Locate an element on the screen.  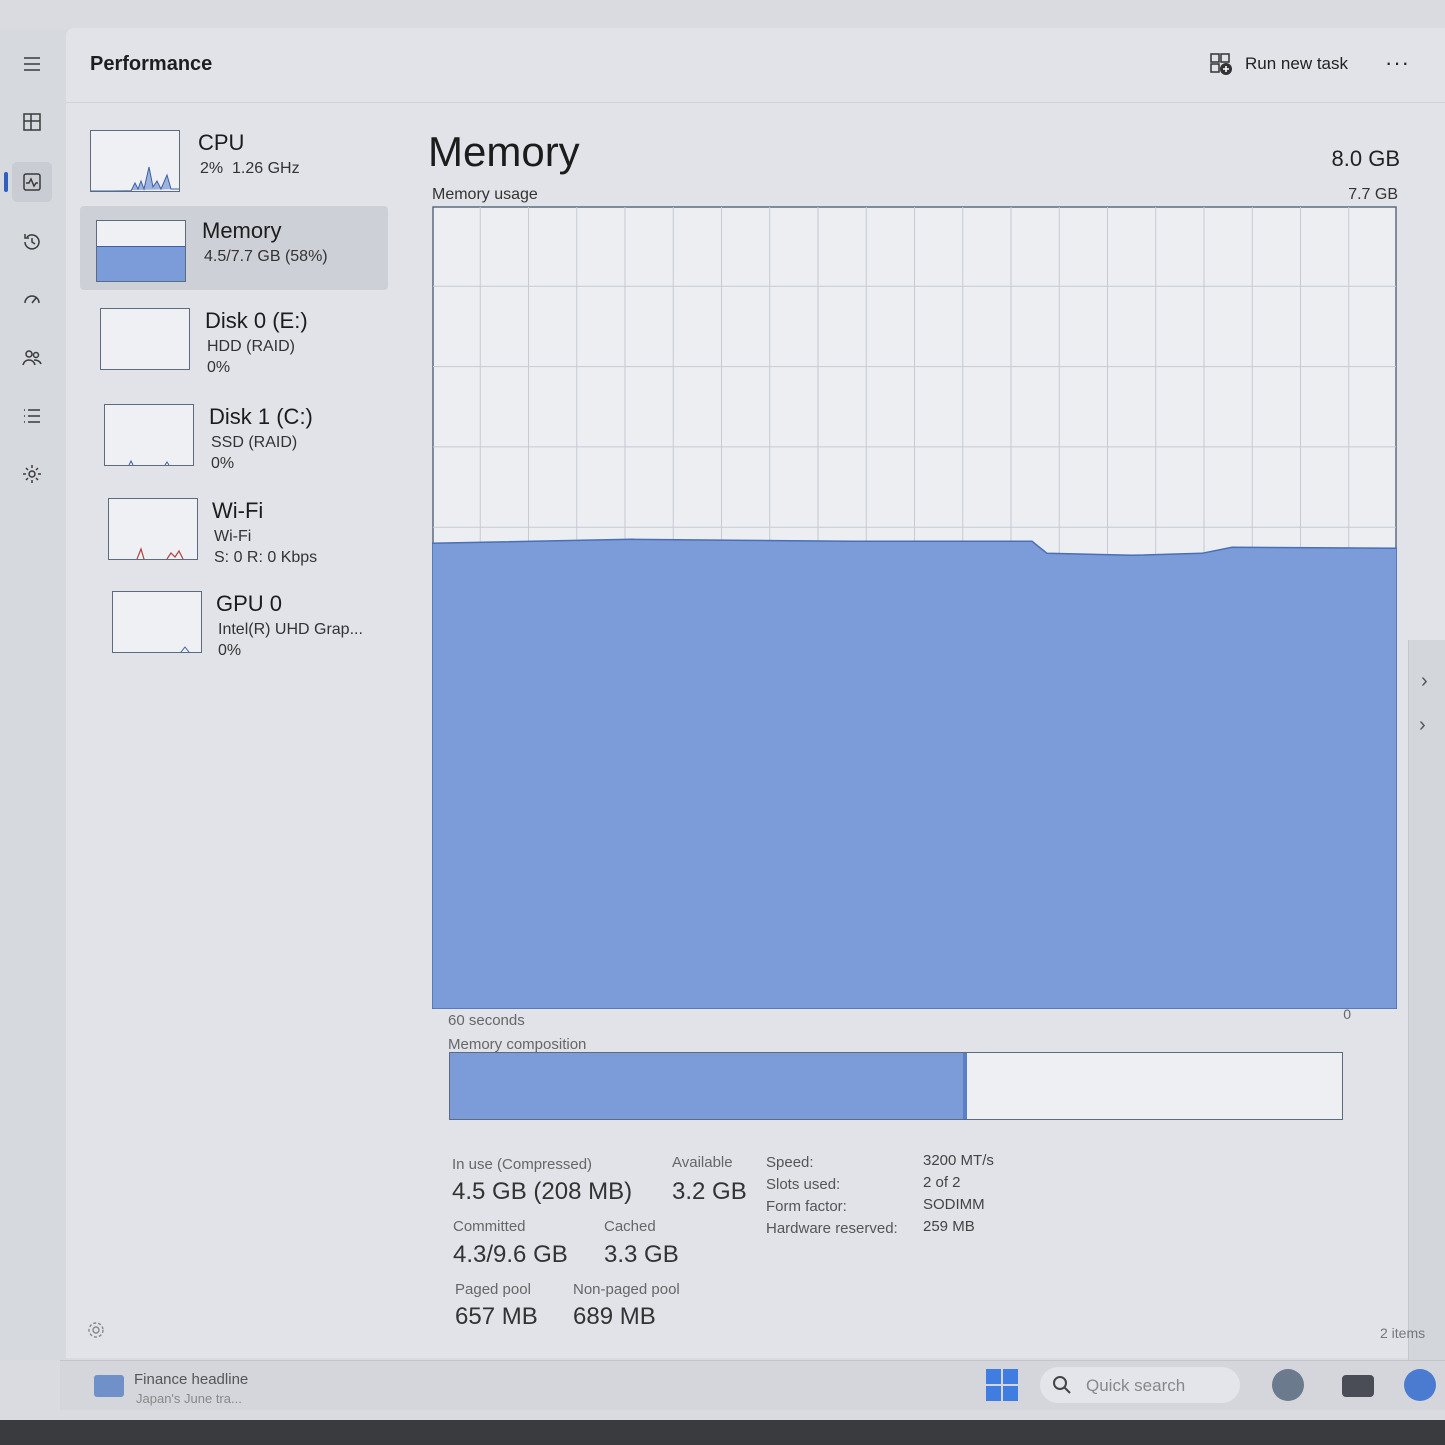
device-sub: 2% 1.26 GHz is located at coordinates (250, 168).